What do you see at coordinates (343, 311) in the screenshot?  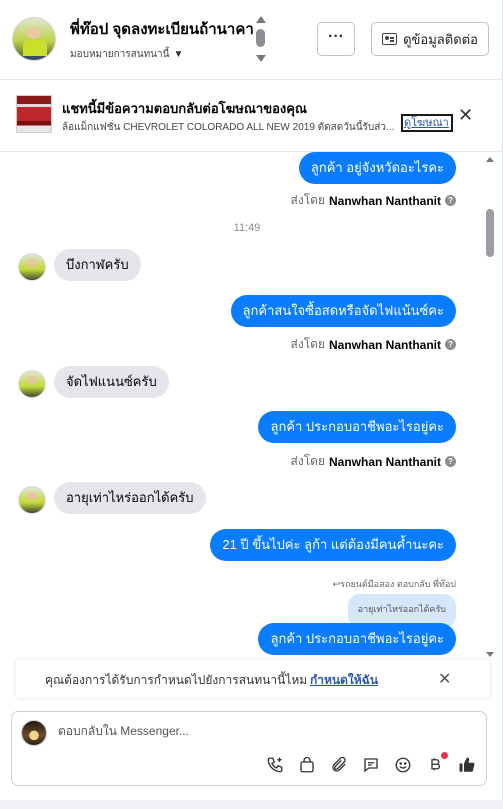 I see `outgoing-message: ลูกค้าสนใจซื้อสดหรือจัดไฟแน้นซ์คะ` at bounding box center [343, 311].